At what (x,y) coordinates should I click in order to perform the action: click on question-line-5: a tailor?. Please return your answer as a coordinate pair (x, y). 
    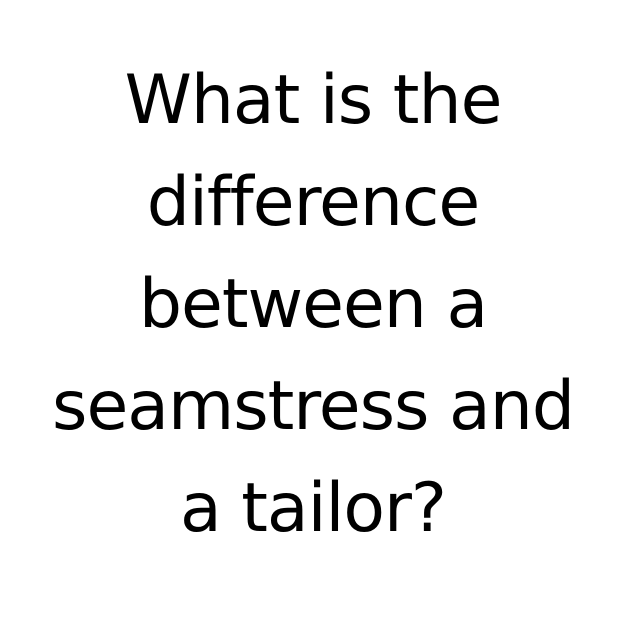
    Looking at the image, I should click on (313, 508).